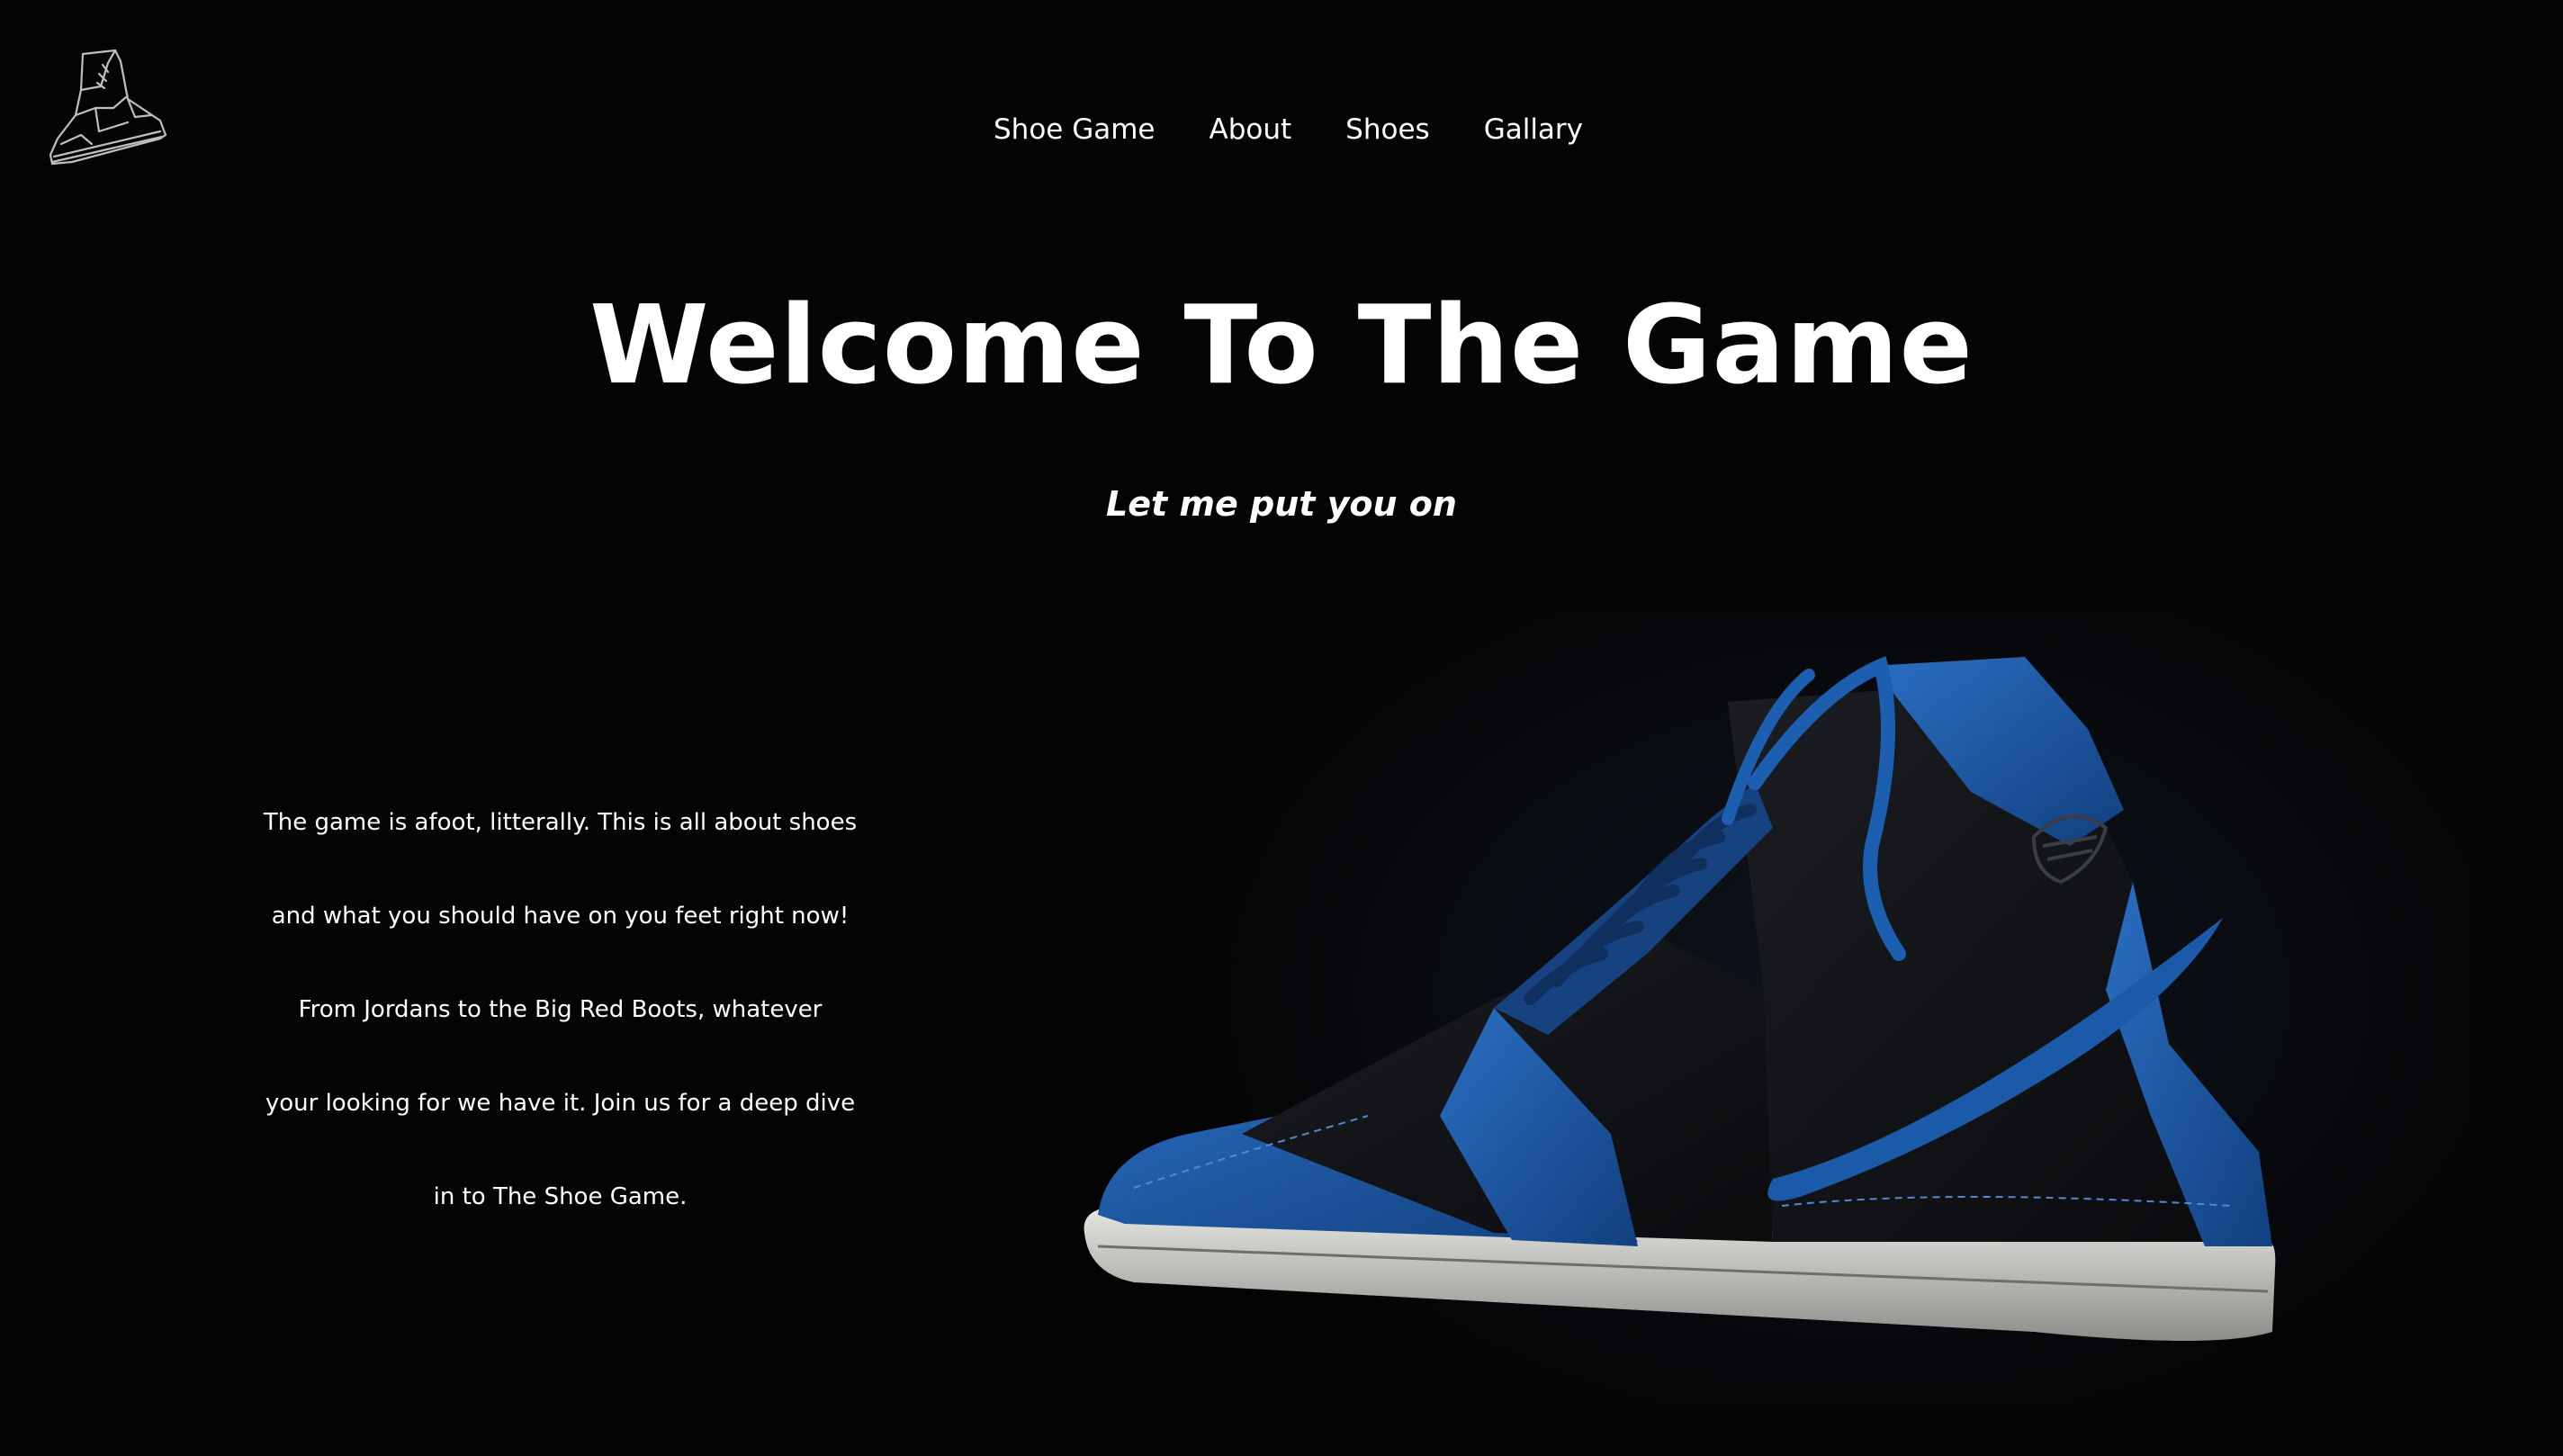  I want to click on nav-link-shoe-game: Shoe Game, so click(1075, 129).